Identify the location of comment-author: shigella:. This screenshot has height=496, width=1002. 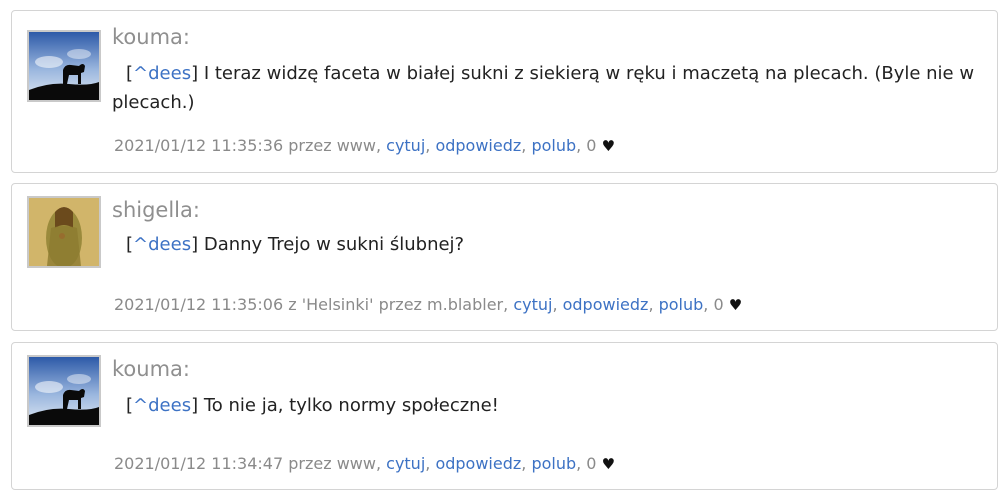
(156, 210).